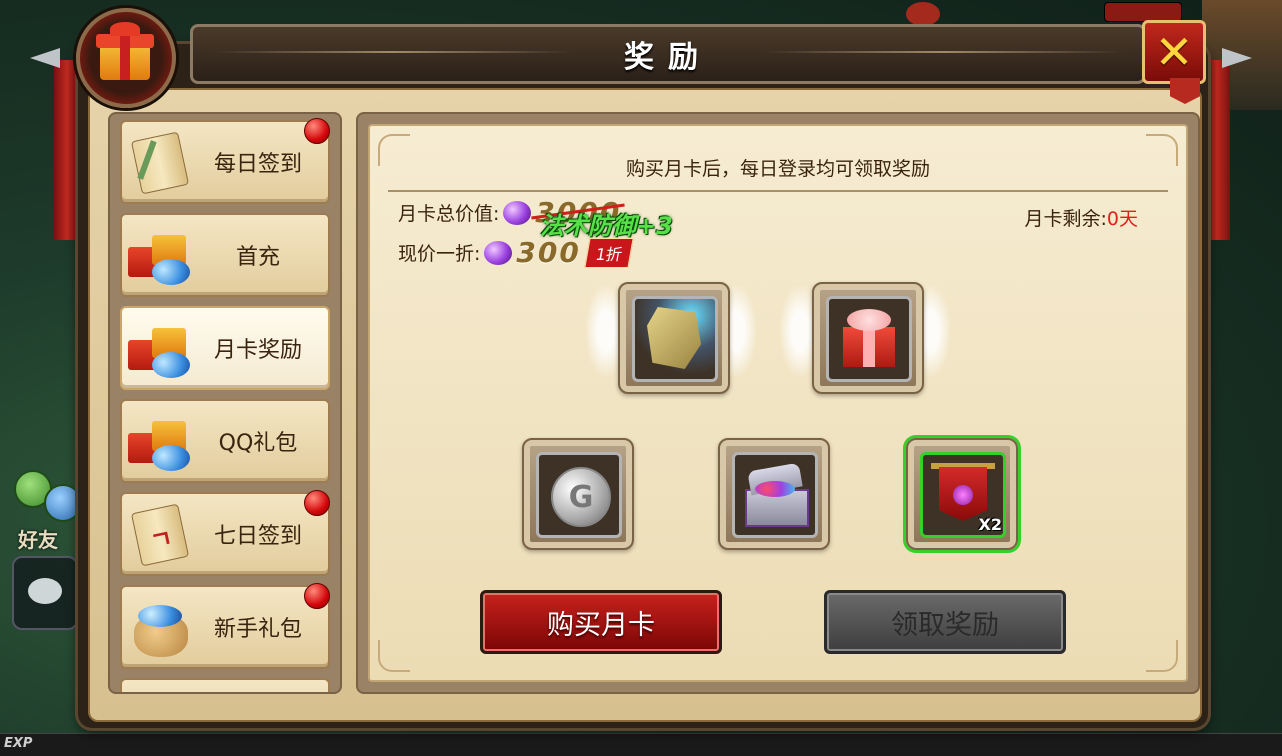 This screenshot has width=1282, height=756. I want to click on menu-item-qq-pack: QQ礼包, so click(225, 441).